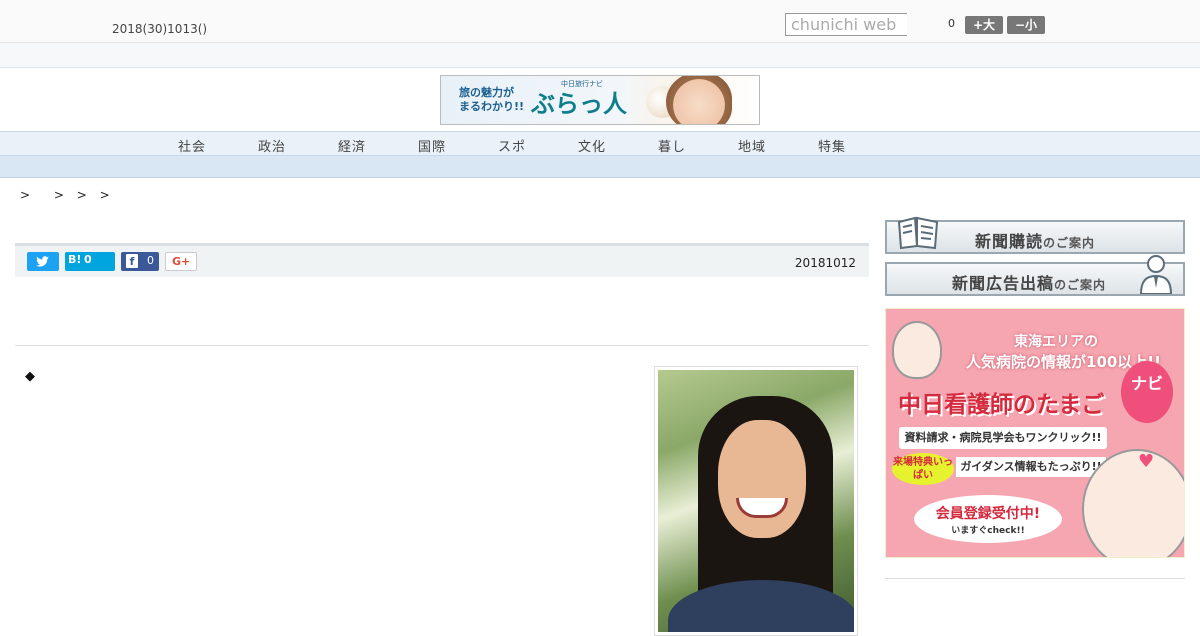 This screenshot has height=636, width=1200. I want to click on divider, so click(442, 345).